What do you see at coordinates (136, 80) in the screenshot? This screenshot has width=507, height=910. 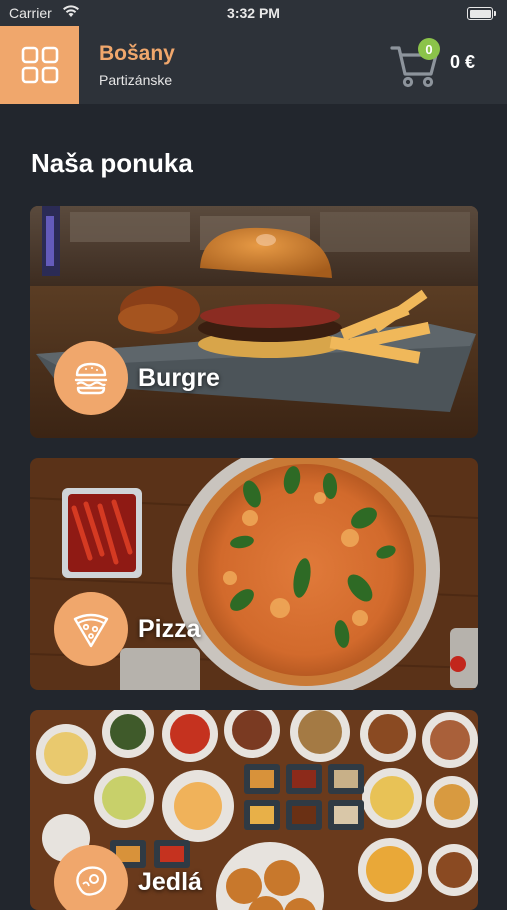 I see `restaurant-location: Partizánske` at bounding box center [136, 80].